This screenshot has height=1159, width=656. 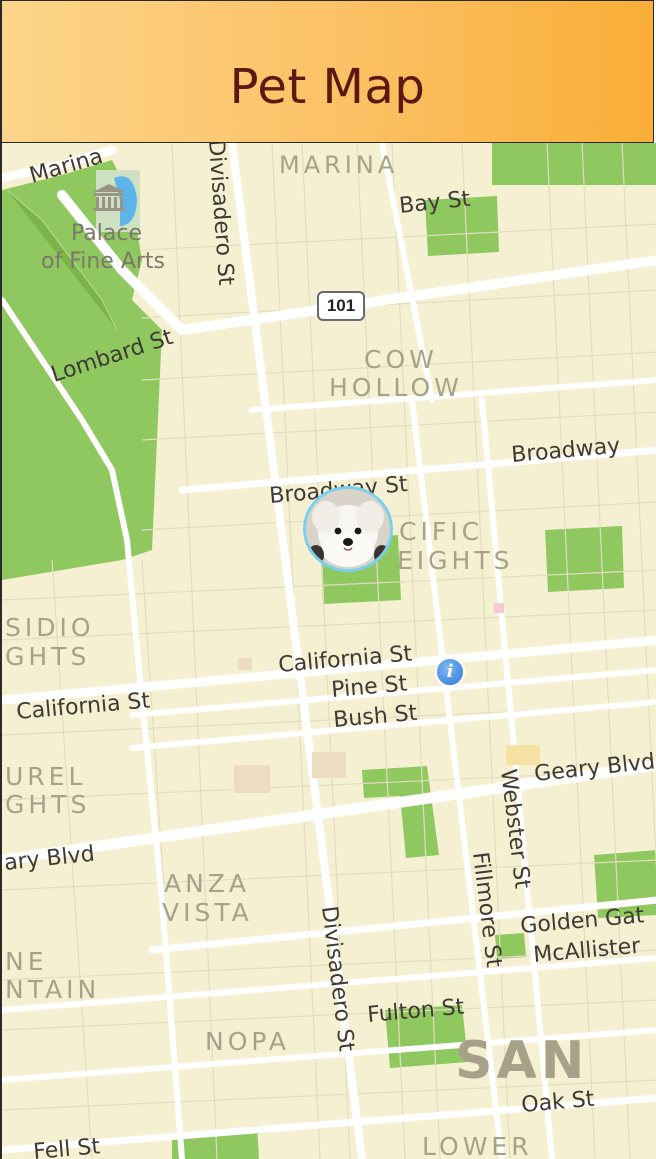 What do you see at coordinates (50, 627) in the screenshot?
I see `district-presidio: SIDIO` at bounding box center [50, 627].